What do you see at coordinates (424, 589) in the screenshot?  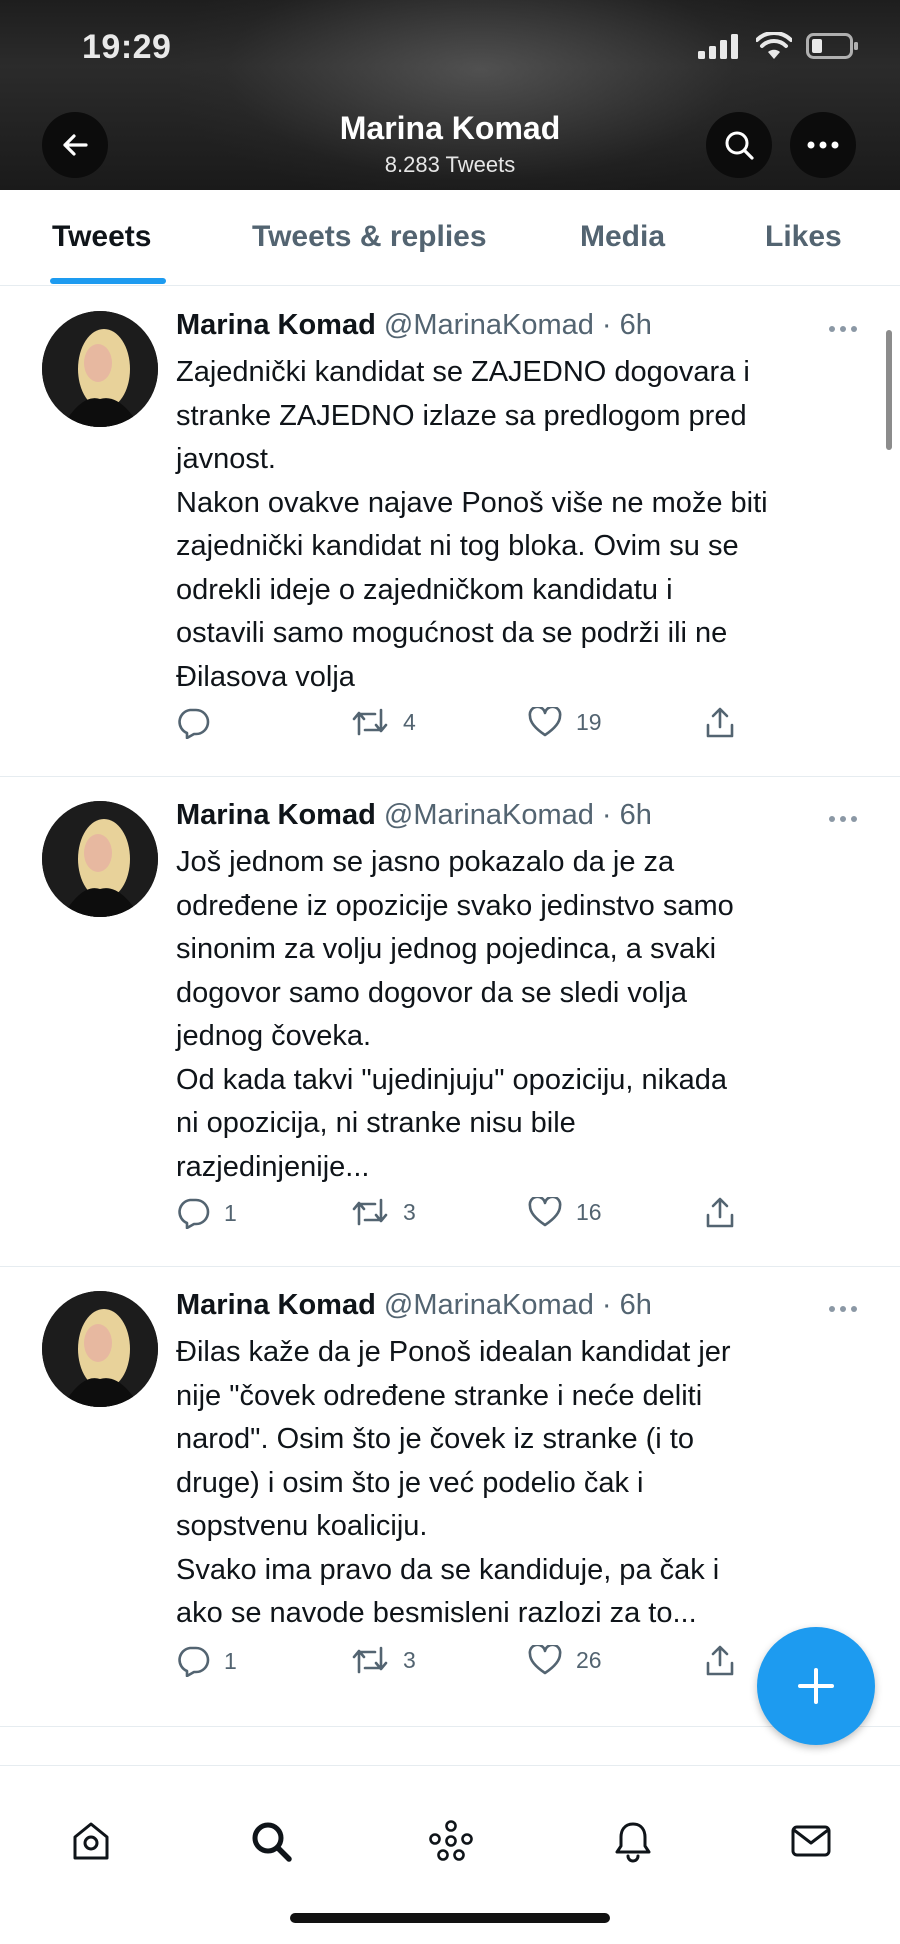 I see `tweet-text-line: odrekli ideje o zajedničkom kandidatu i` at bounding box center [424, 589].